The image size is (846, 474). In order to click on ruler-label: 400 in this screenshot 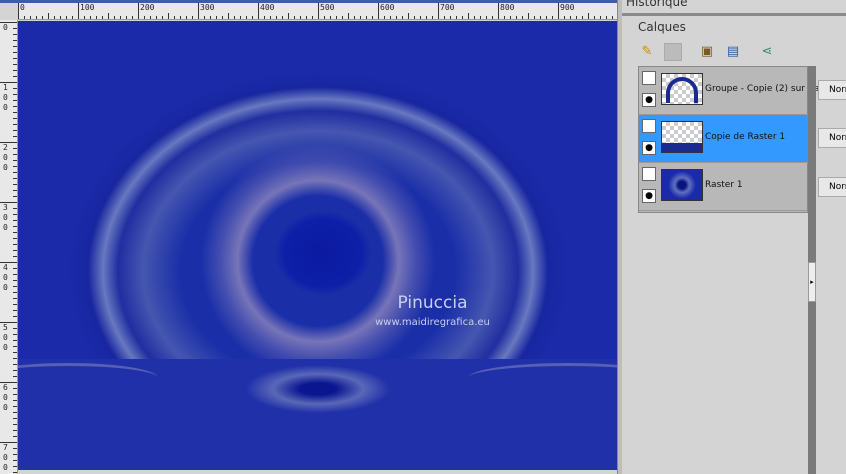, I will do `click(267, 7)`.